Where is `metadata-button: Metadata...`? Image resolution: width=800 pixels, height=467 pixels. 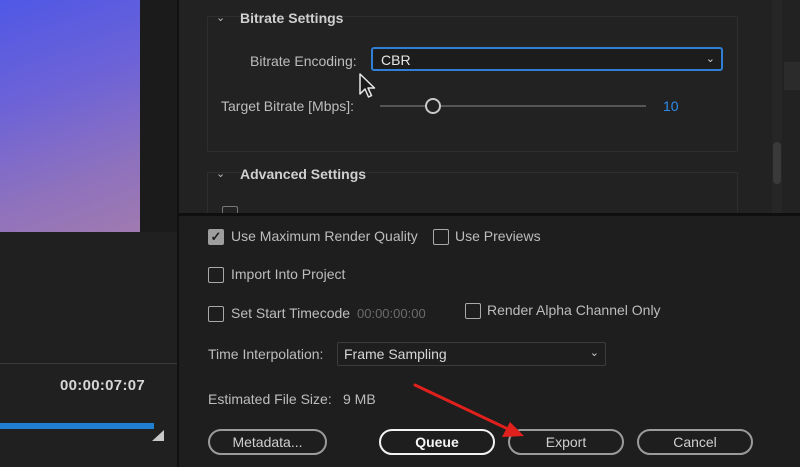 metadata-button: Metadata... is located at coordinates (267, 442).